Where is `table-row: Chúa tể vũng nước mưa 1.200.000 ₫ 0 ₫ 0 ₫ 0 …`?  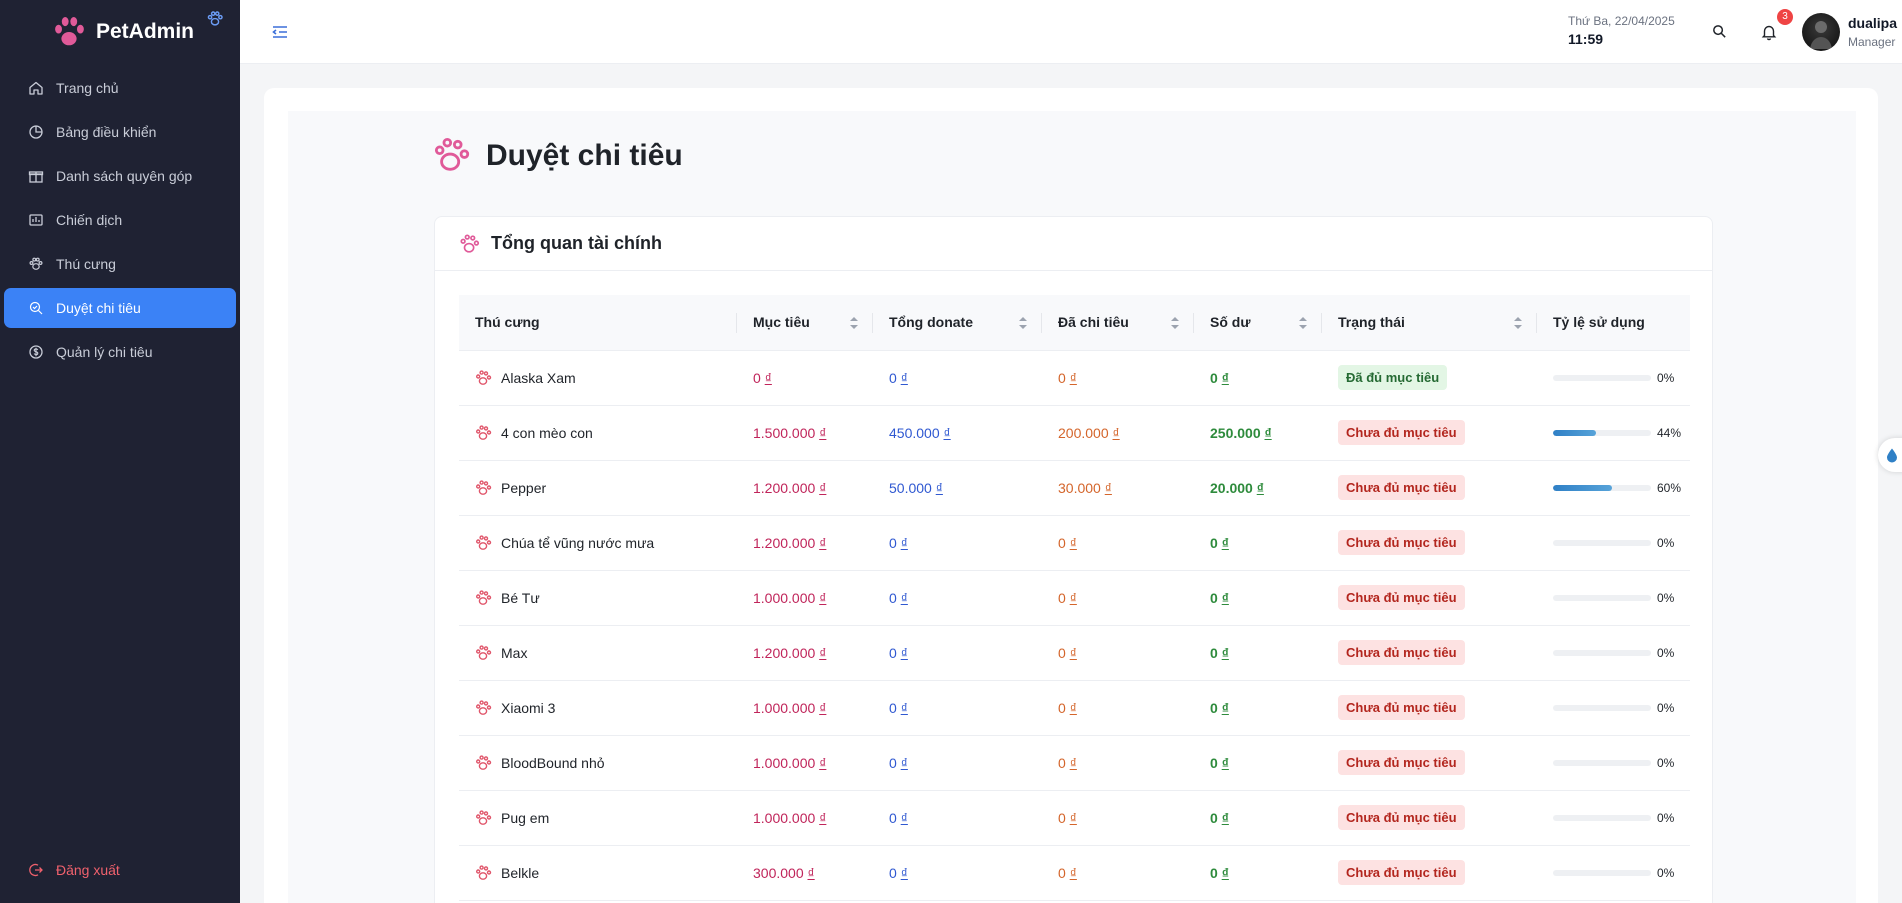
table-row: Chúa tể vũng nước mưa 1.200.000 ₫ 0 ₫ 0 ₫ 0 … is located at coordinates (1074, 543).